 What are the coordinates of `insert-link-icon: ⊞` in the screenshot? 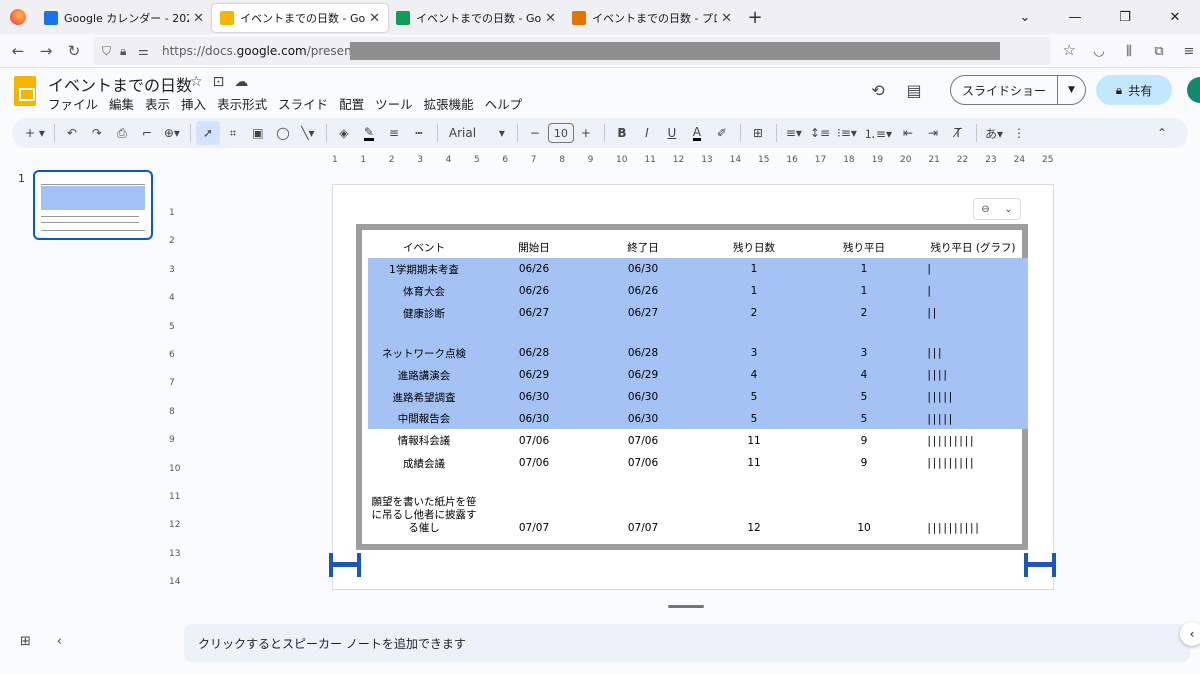 It's located at (758, 133).